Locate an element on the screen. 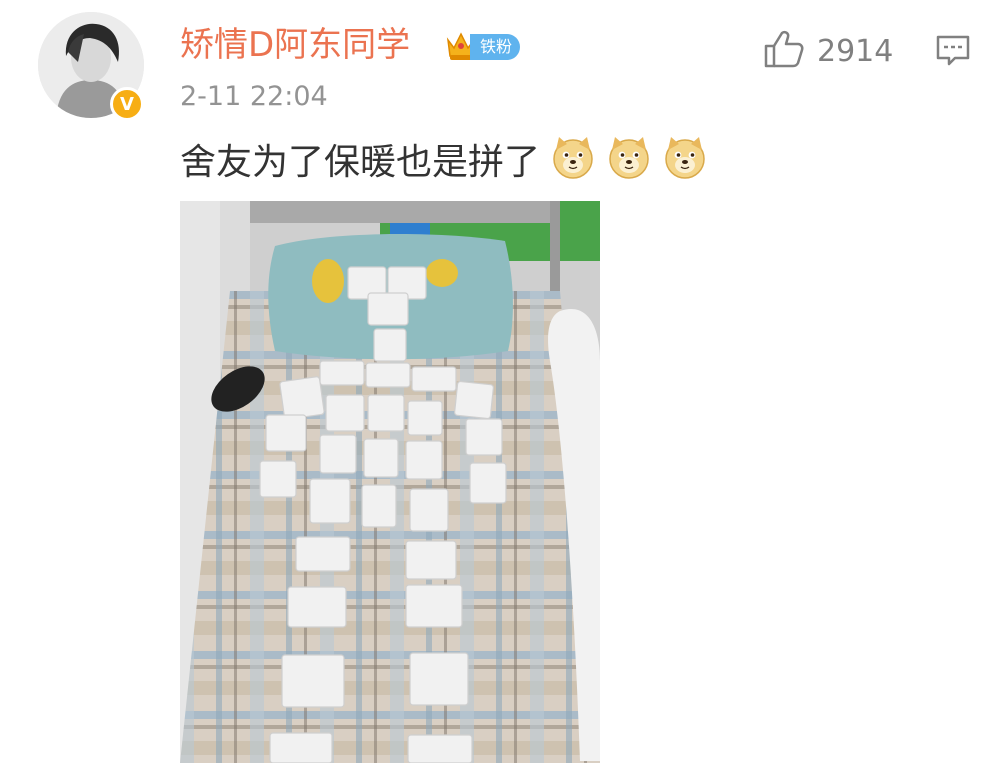 This screenshot has width=1000, height=763. fan-badge-label: 铁粉 is located at coordinates (495, 47).